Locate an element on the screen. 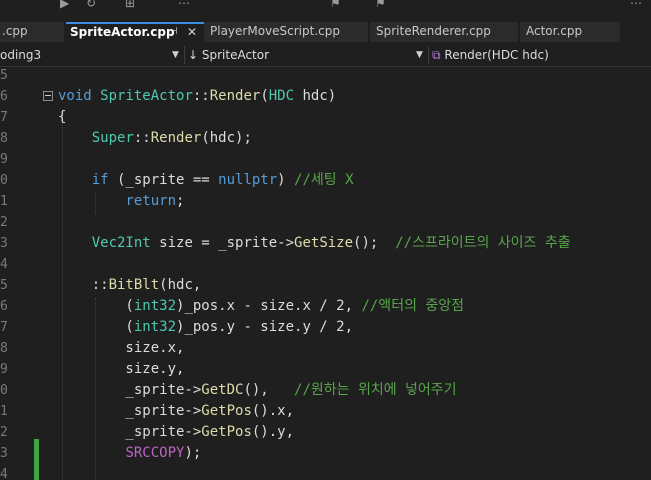 The image size is (651, 480). pin-icon: ⊣ is located at coordinates (173, 32).